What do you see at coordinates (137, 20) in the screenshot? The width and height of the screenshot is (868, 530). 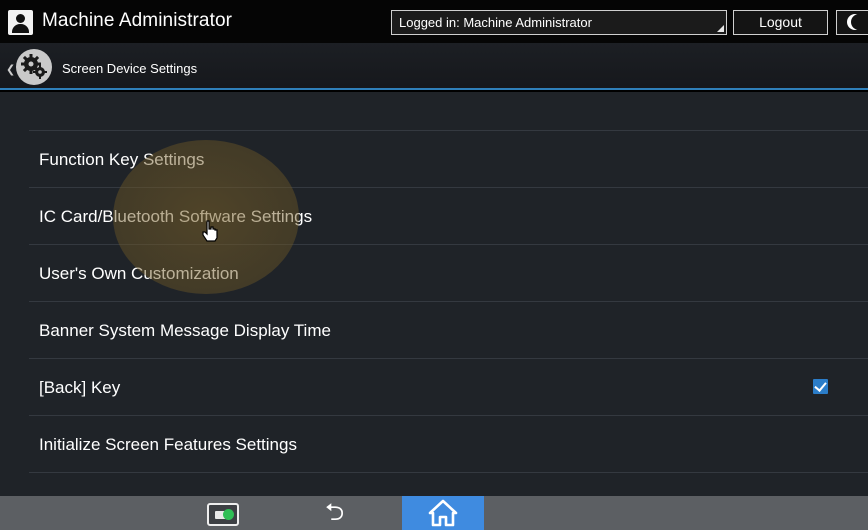 I see `user-name: Machine Administrator` at bounding box center [137, 20].